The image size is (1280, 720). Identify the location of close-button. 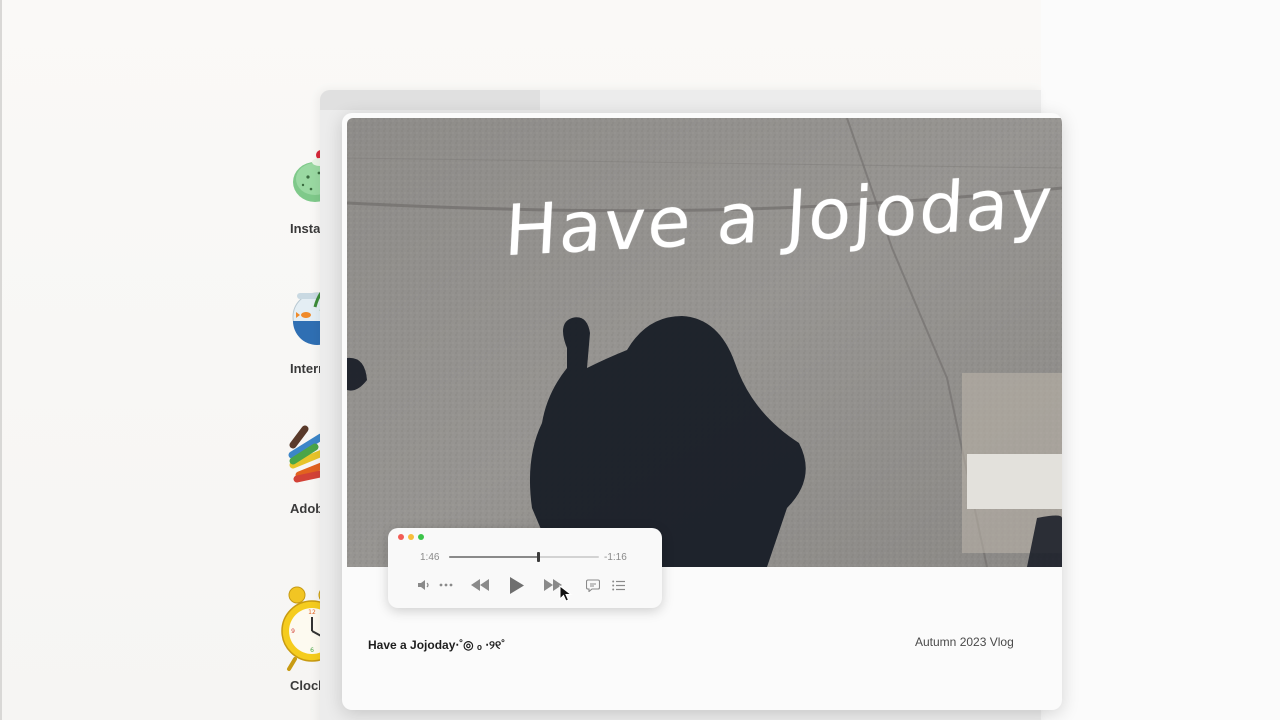
(401, 537).